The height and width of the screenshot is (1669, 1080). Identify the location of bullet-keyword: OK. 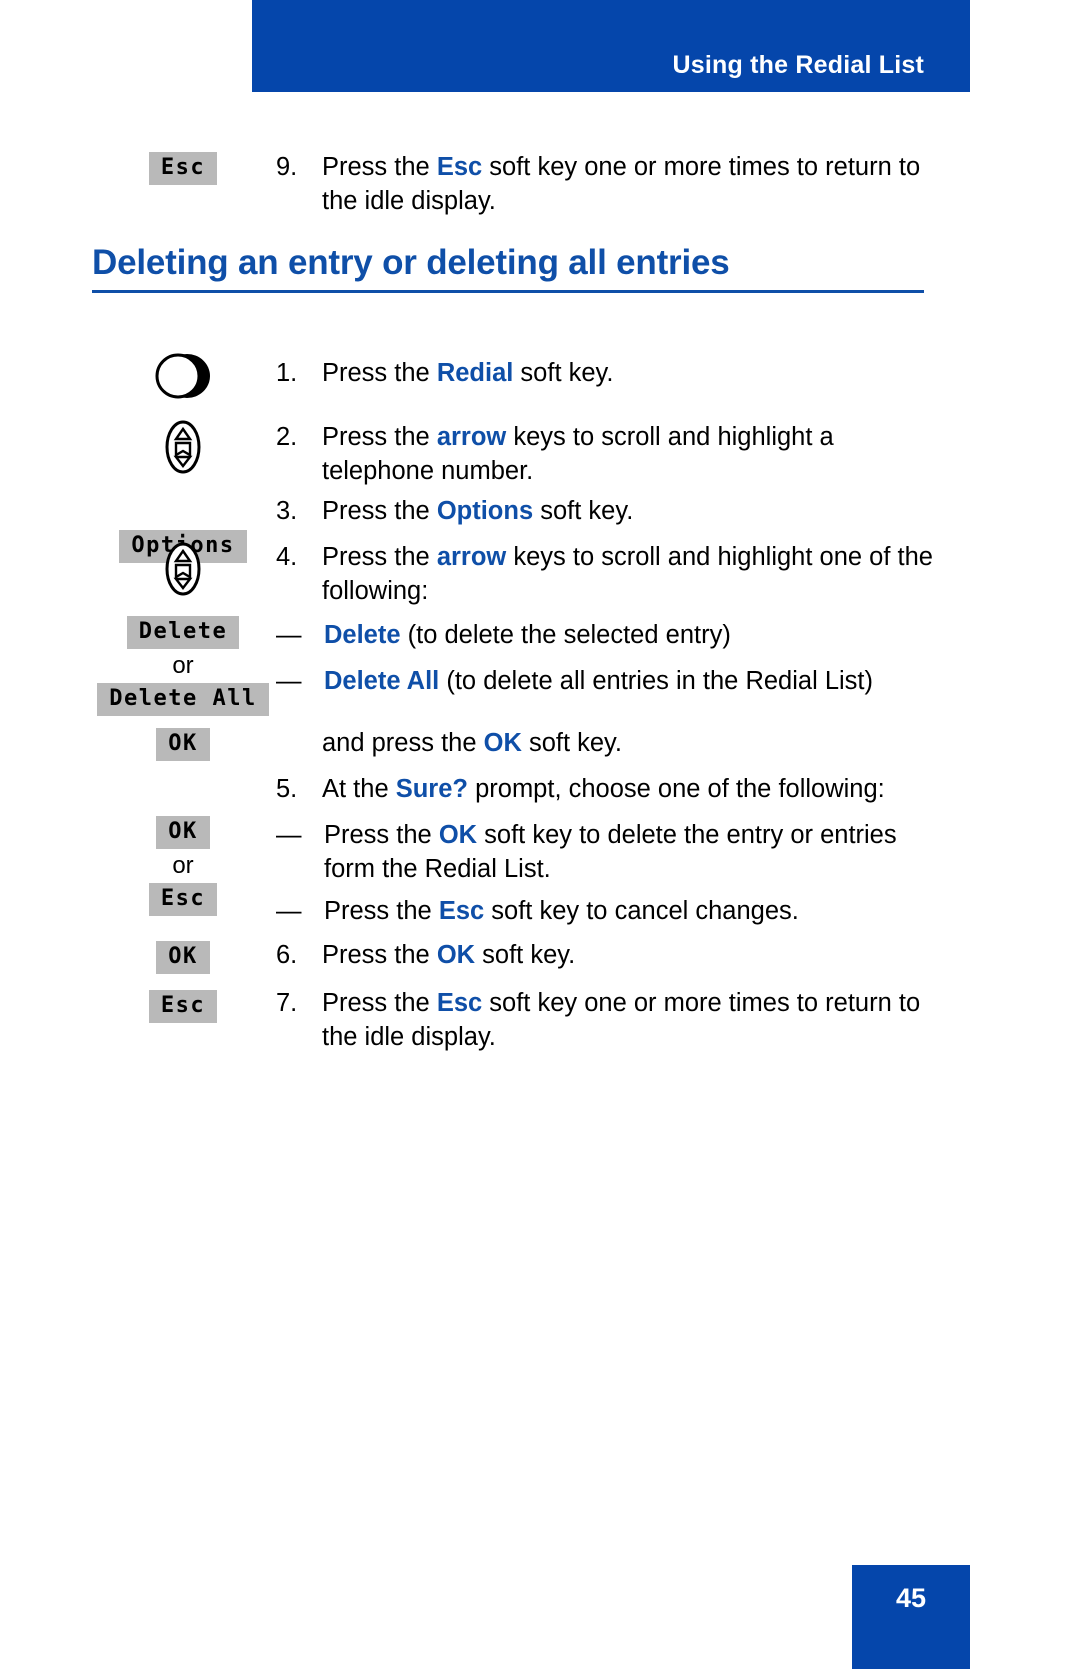
(458, 835).